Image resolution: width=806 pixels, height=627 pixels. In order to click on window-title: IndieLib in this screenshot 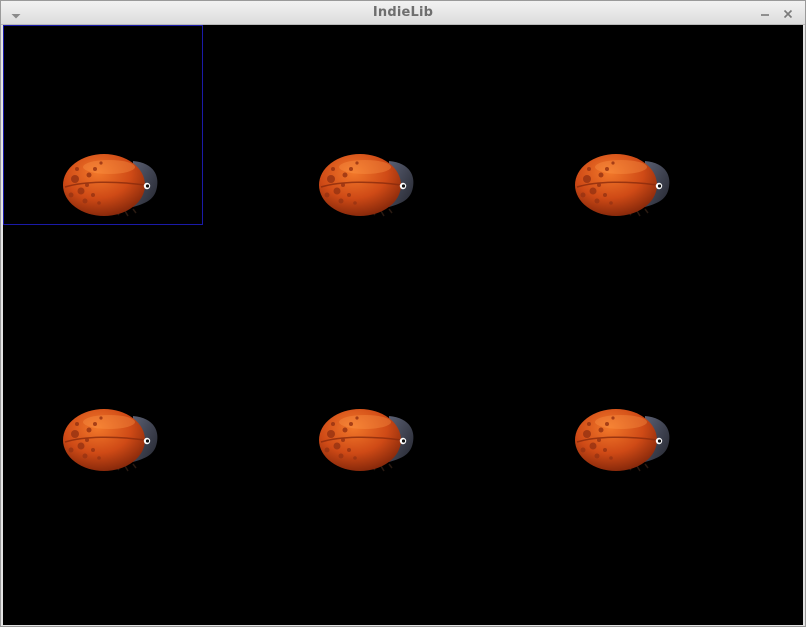, I will do `click(403, 12)`.